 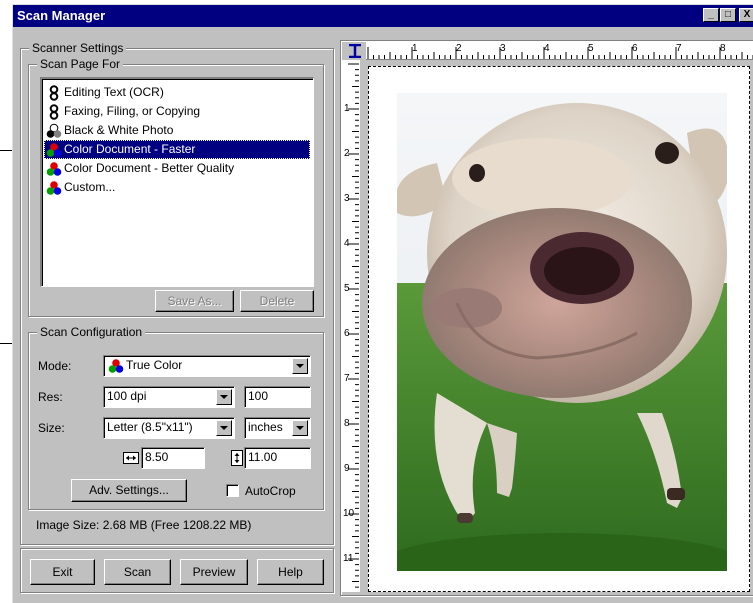 What do you see at coordinates (347, 243) in the screenshot?
I see `ruler-v-label: 4` at bounding box center [347, 243].